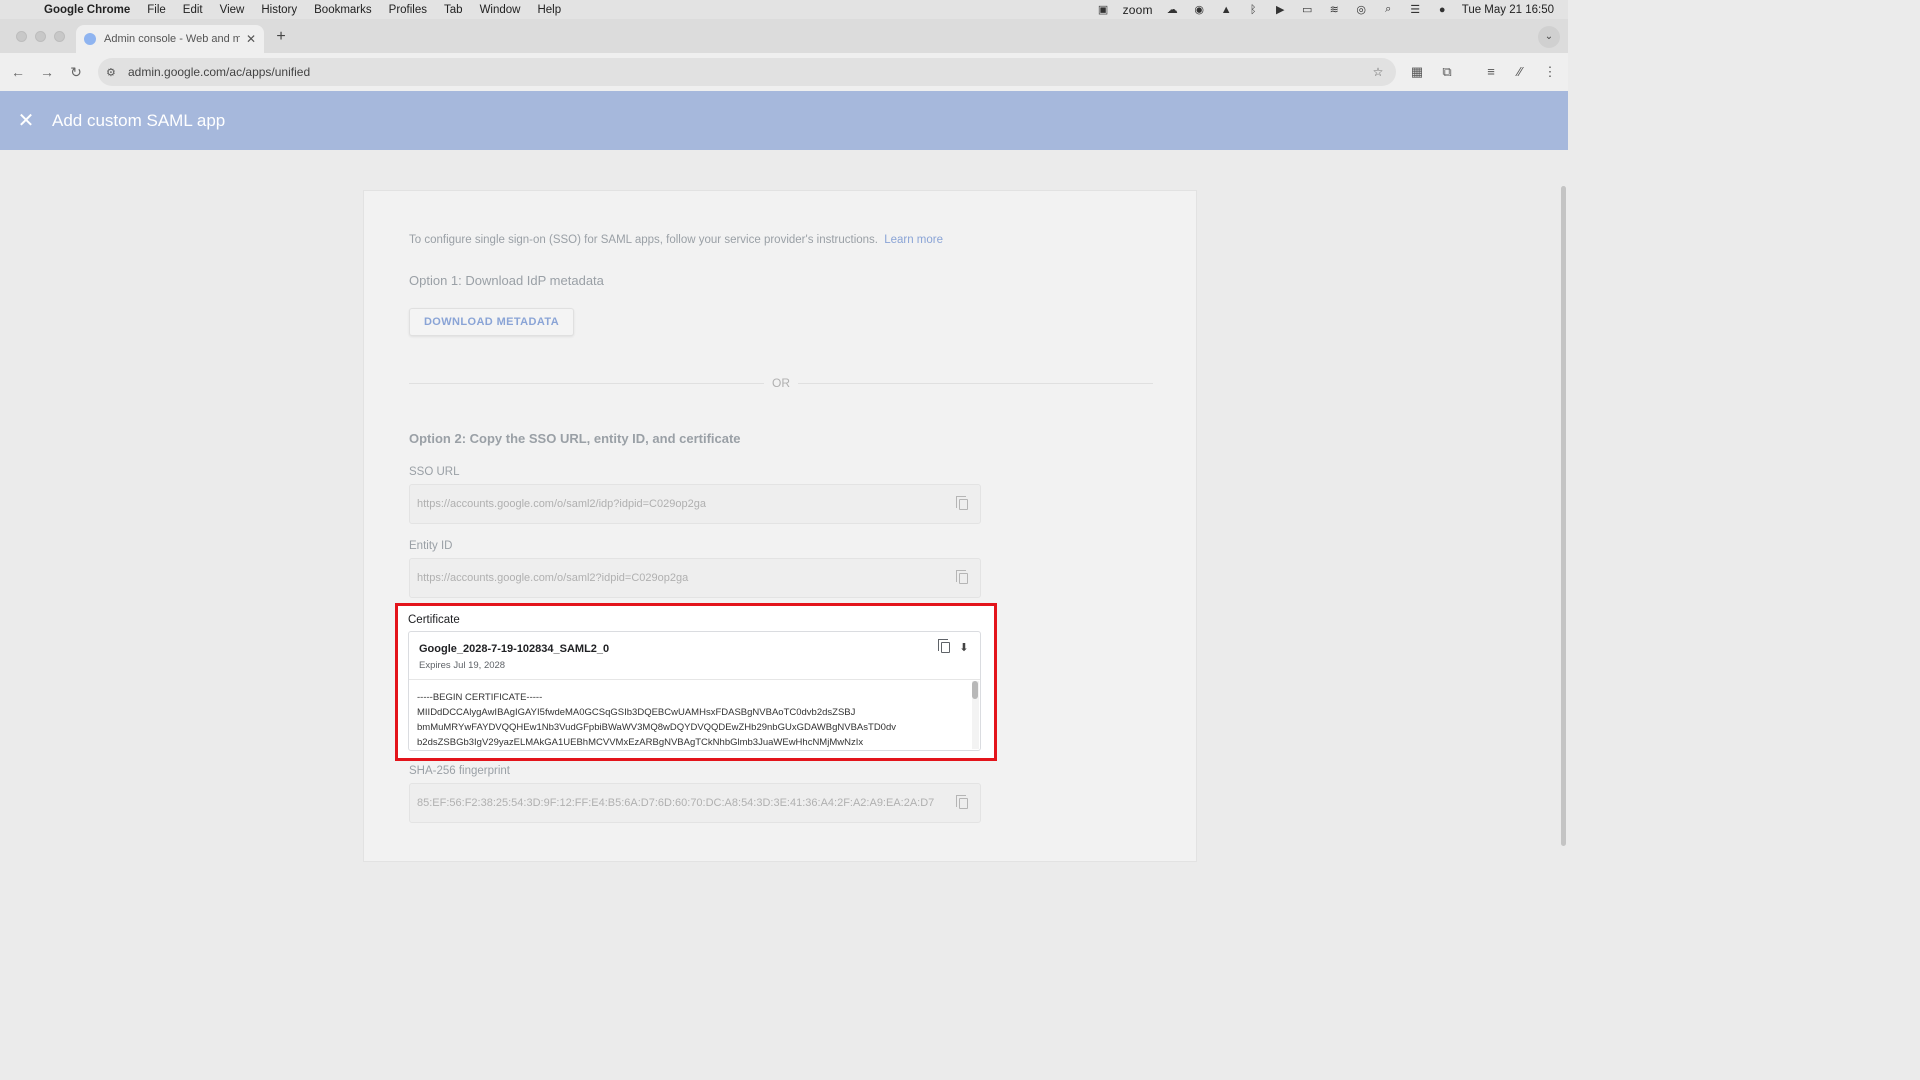 This screenshot has width=1920, height=1080. Describe the element at coordinates (59, 36) in the screenshot. I see `zoom-window-button` at that location.